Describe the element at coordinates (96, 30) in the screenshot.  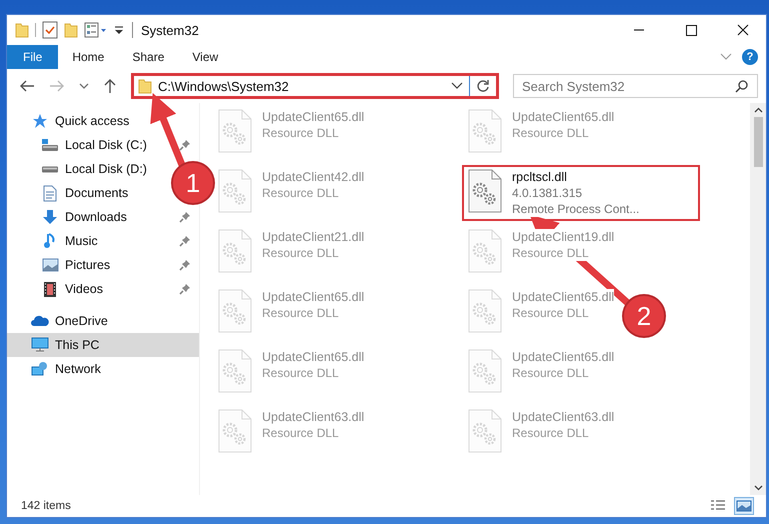
I see `properties-icon` at that location.